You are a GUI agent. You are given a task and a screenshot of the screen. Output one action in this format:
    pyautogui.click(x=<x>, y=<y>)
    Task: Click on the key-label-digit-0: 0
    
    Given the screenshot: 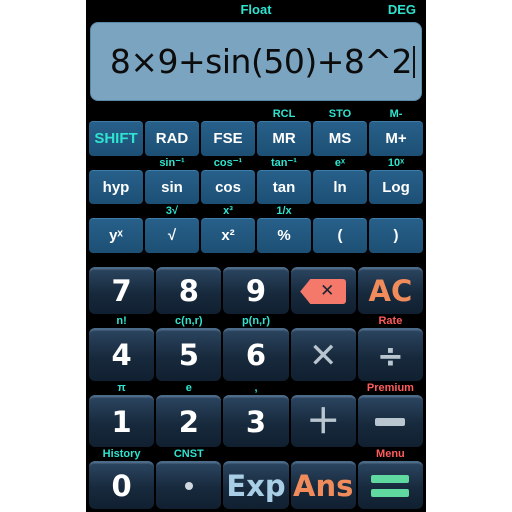 What is the action you would take?
    pyautogui.click(x=121, y=485)
    